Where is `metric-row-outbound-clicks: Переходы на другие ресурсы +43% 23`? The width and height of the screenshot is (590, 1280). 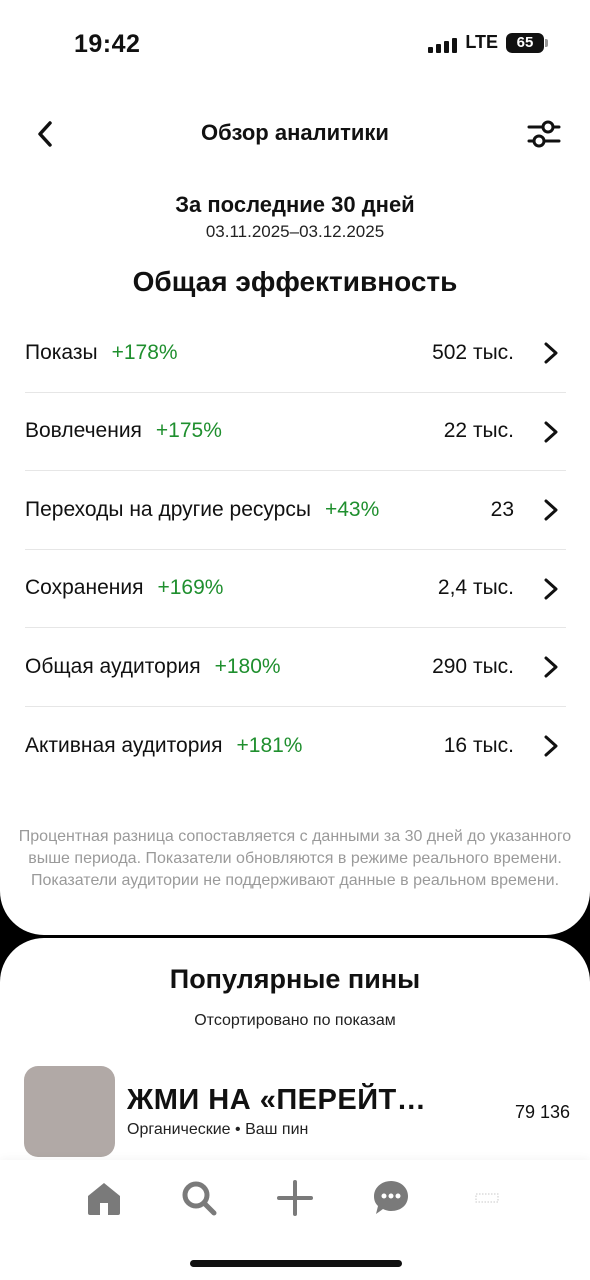 metric-row-outbound-clicks: Переходы на другие ресурсы +43% 23 is located at coordinates (295, 510).